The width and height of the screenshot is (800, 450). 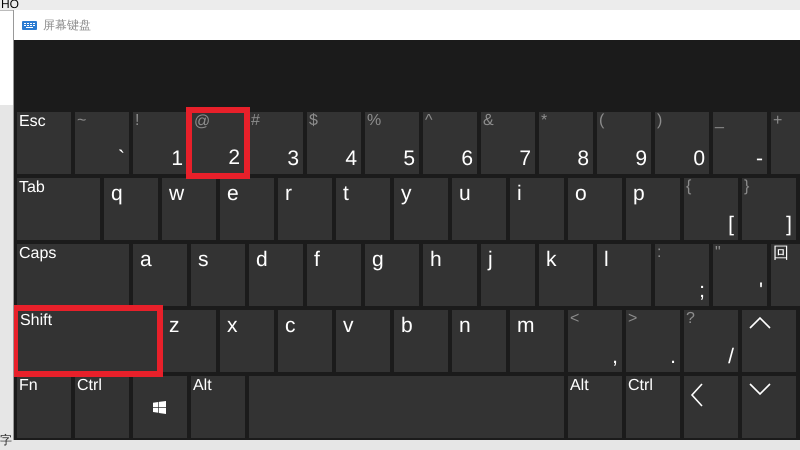 I want to click on key-label: ., so click(x=673, y=357).